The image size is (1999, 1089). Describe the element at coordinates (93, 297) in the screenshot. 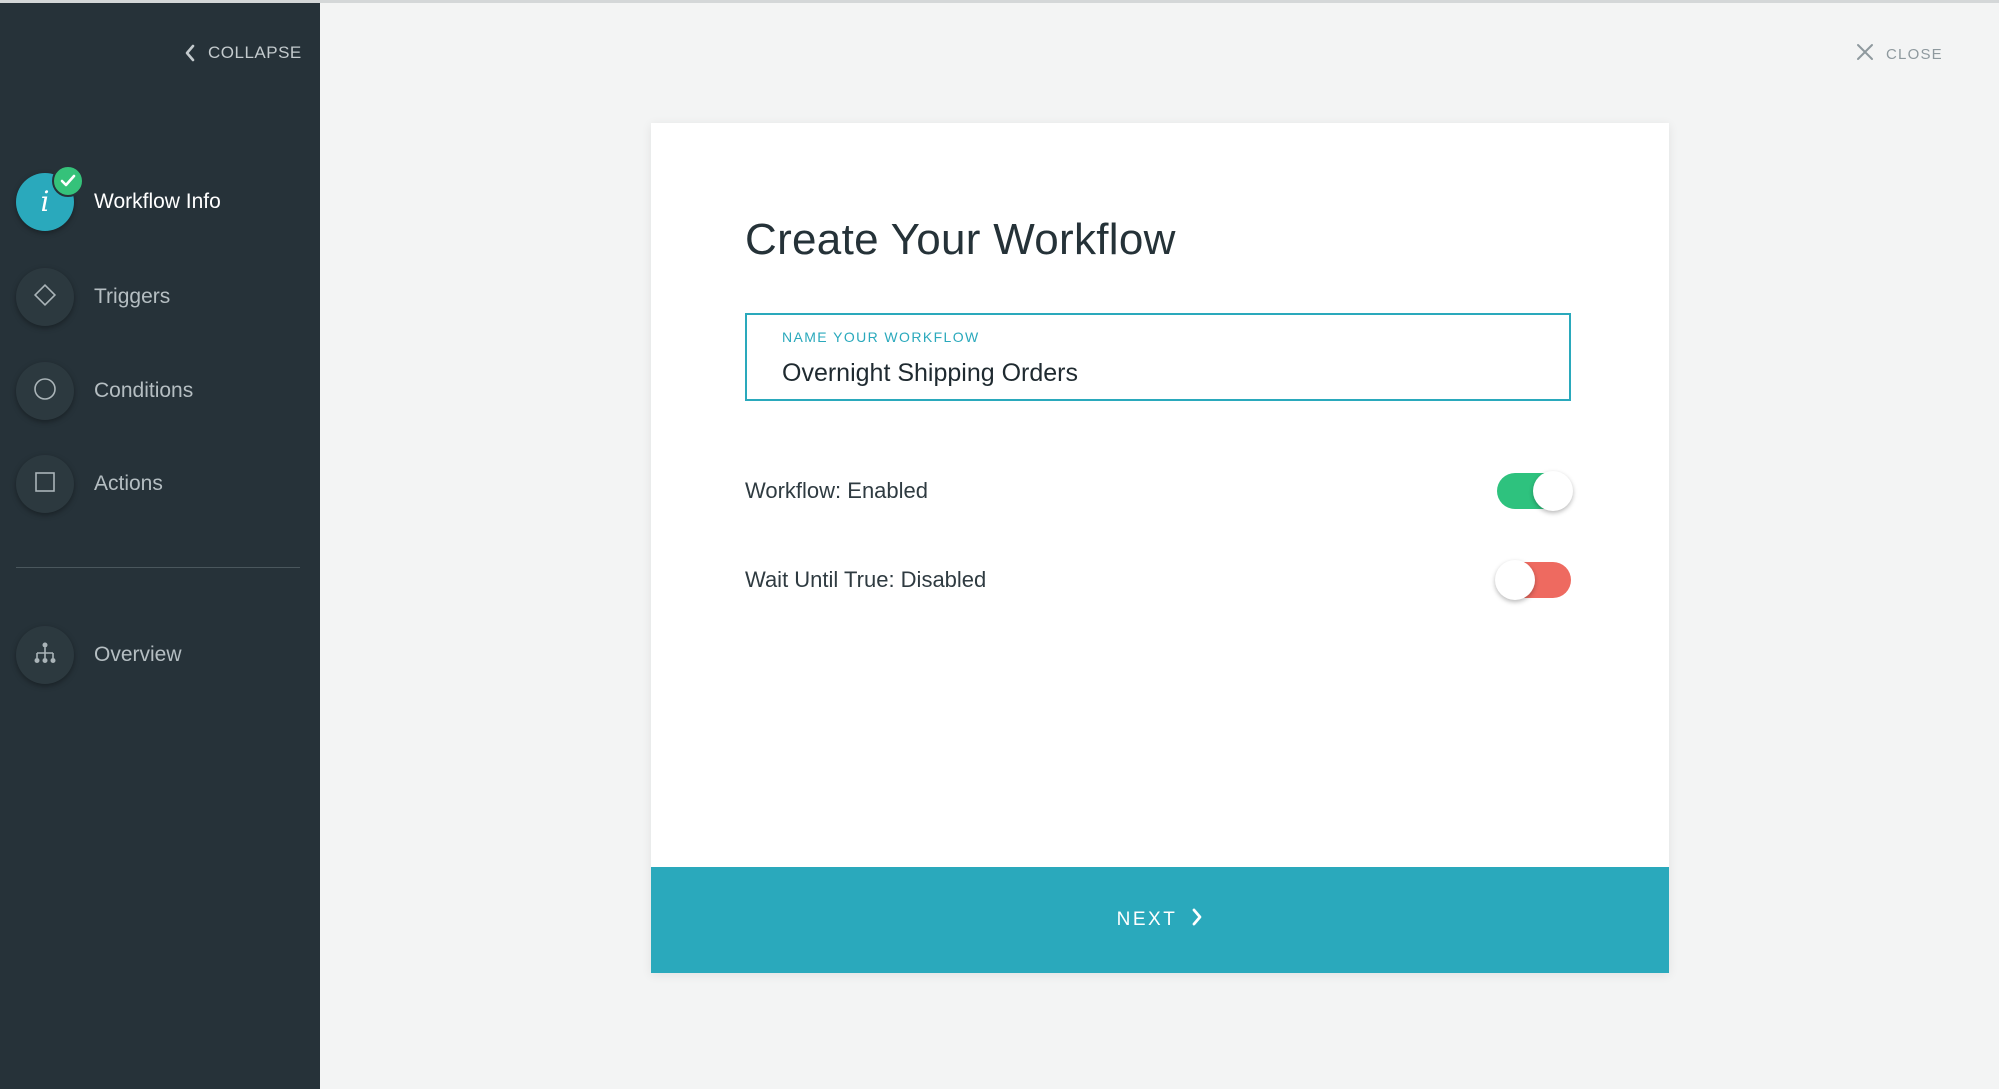

I see `sidebar-item-triggers: Triggers` at that location.